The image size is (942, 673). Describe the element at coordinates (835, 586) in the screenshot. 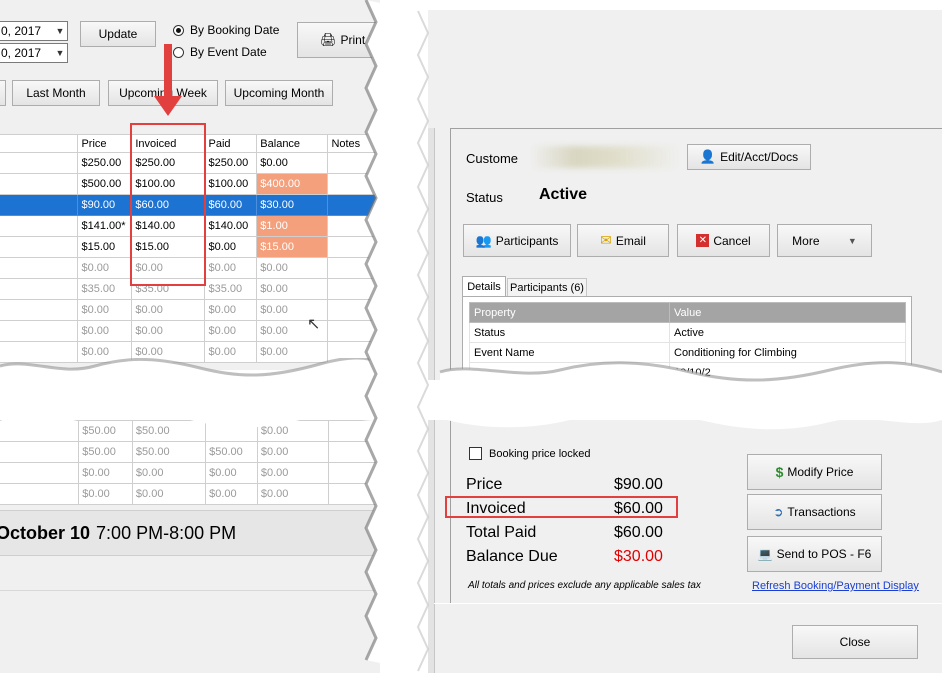

I see `refresh-booking-link: Refresh Booking/Payment Display` at that location.